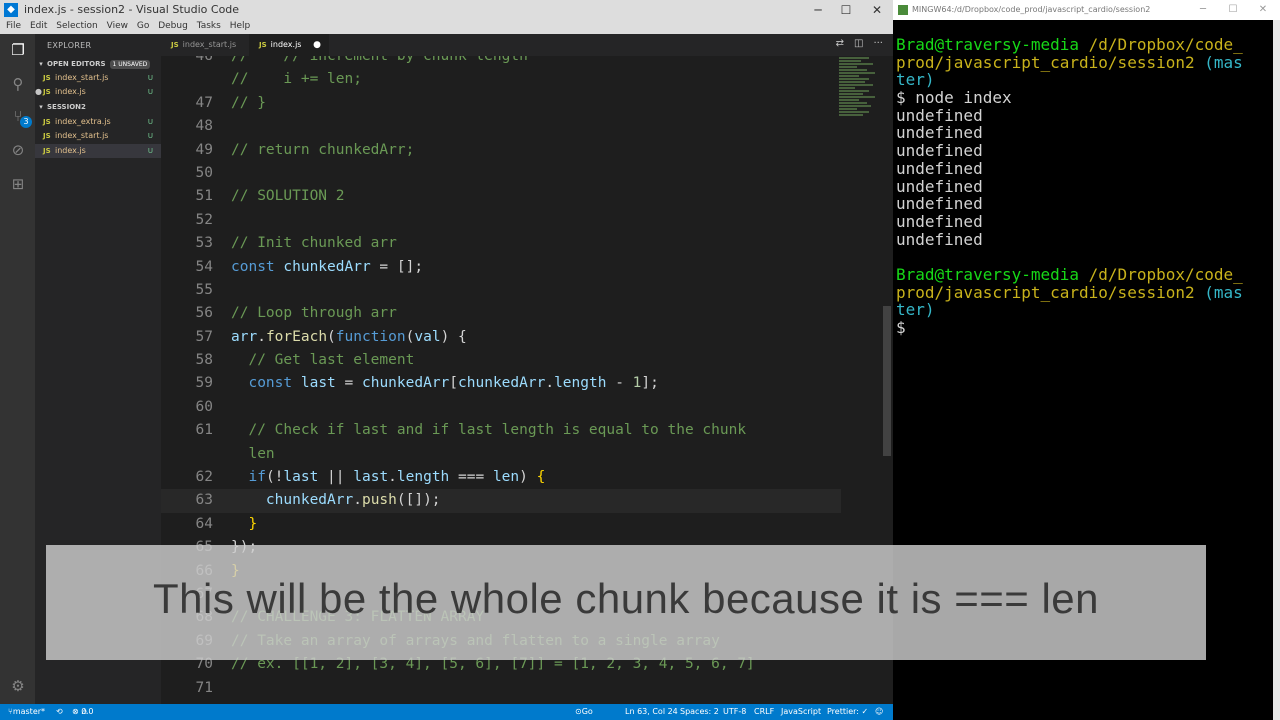  Describe the element at coordinates (501, 173) in the screenshot. I see `code-line: 50` at that location.